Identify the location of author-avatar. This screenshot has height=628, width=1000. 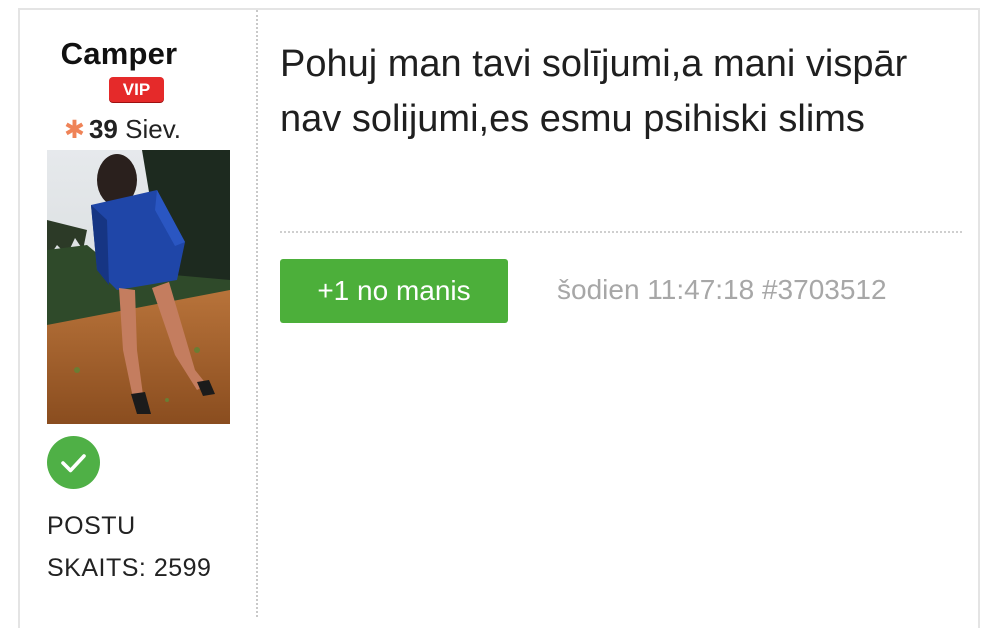
(138, 287).